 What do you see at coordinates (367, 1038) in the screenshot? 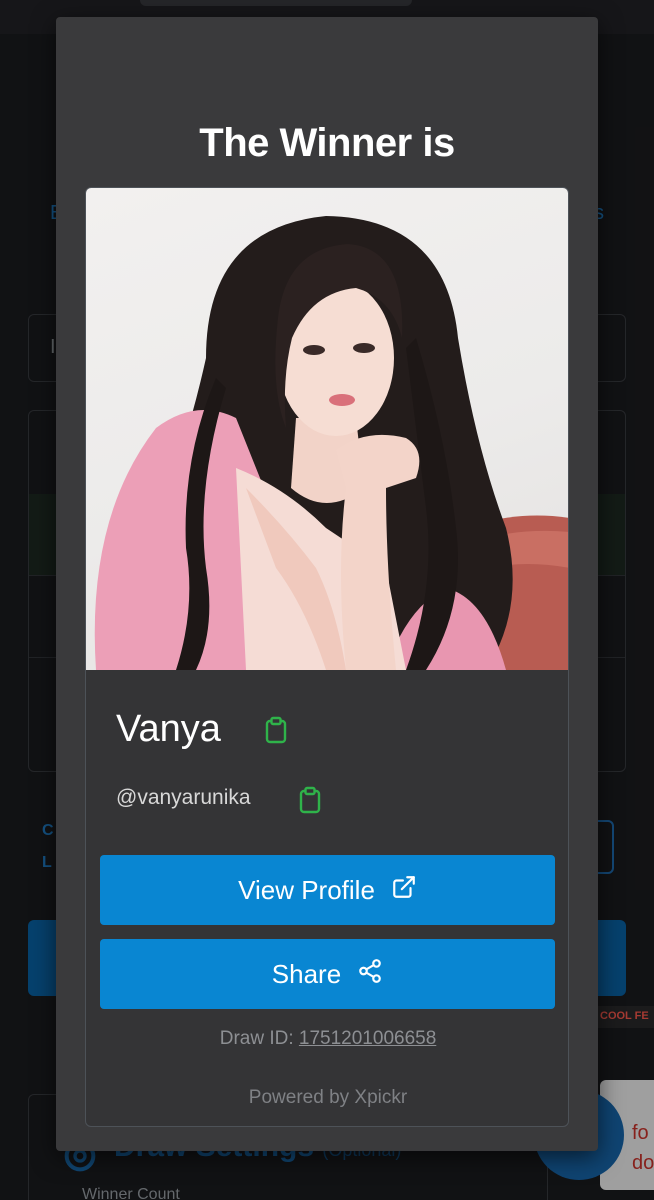
I see `draw-id-link: 1751201006658` at bounding box center [367, 1038].